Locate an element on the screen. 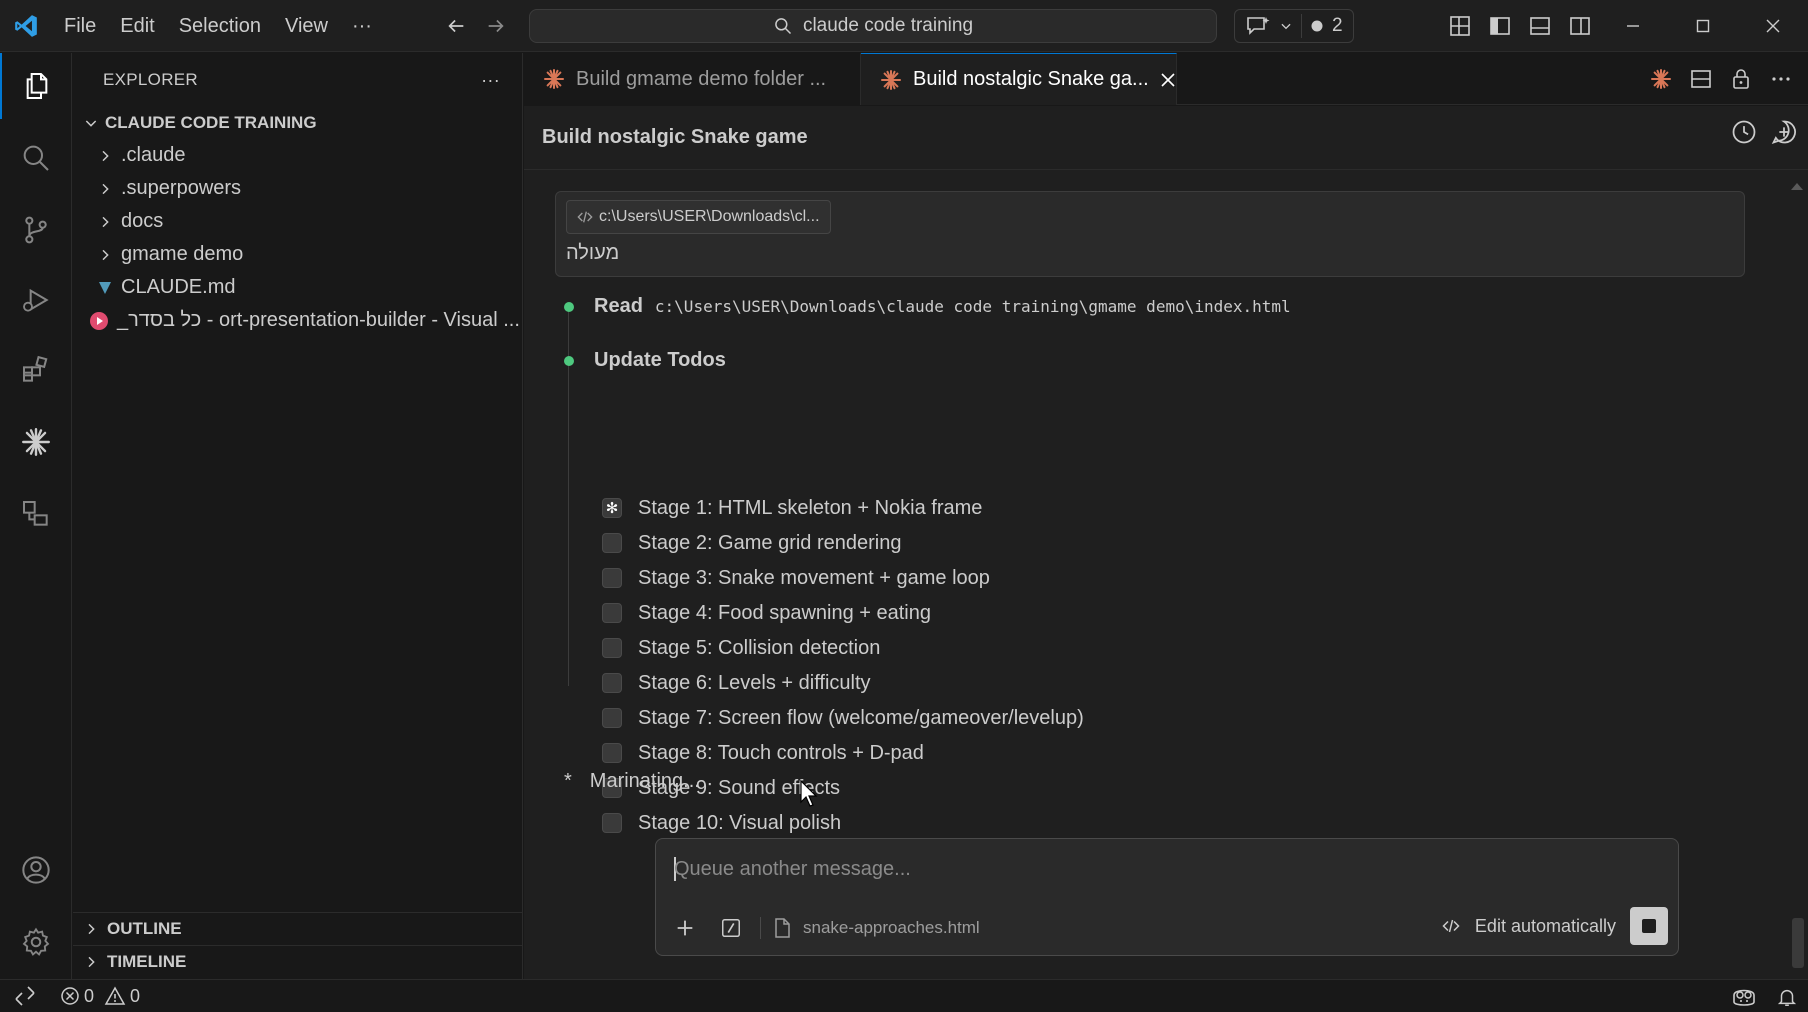  source-control-icon is located at coordinates (36, 230).